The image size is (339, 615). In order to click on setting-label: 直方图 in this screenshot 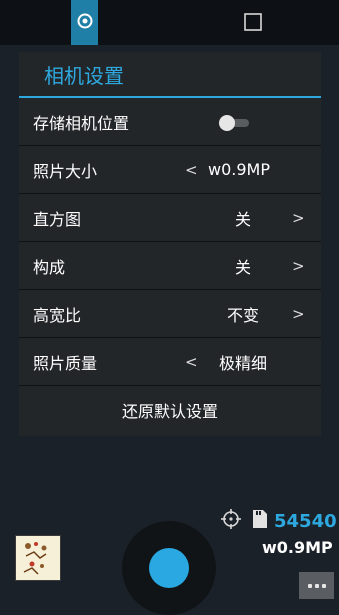, I will do `click(57, 219)`.